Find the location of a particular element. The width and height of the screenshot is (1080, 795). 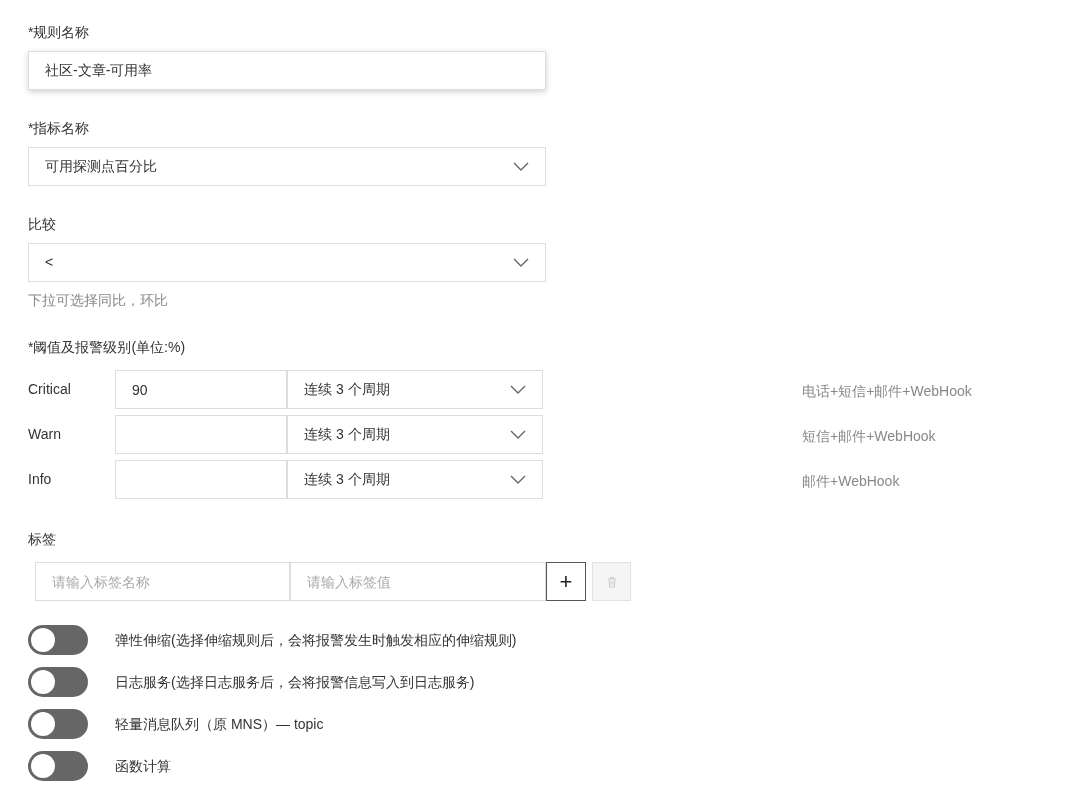

rule-name-field: 社区-文章-可用率 is located at coordinates (287, 70).